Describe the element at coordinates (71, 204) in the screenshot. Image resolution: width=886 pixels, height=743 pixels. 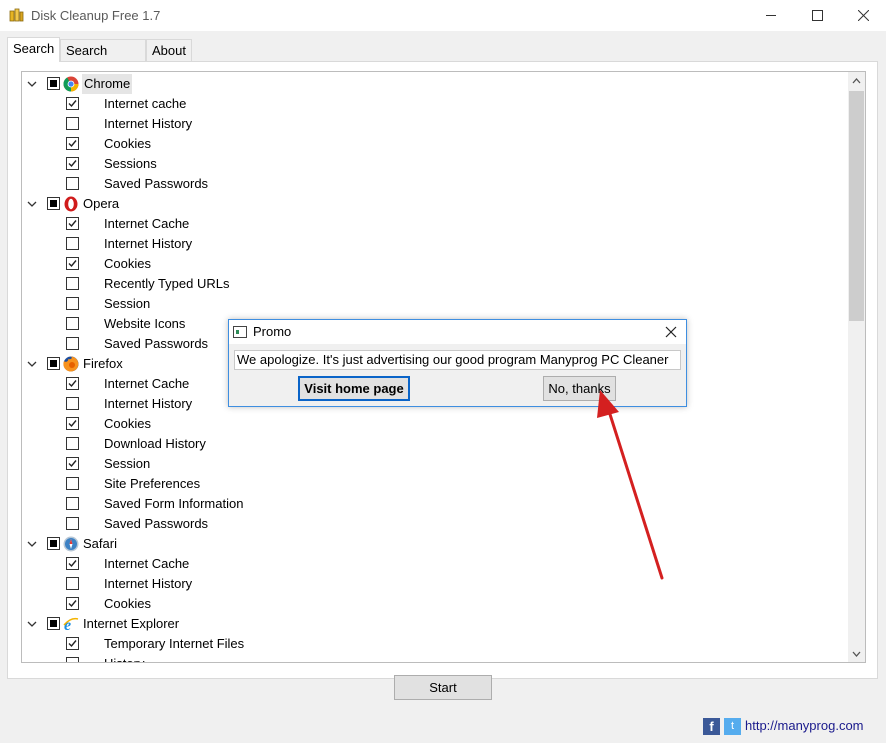
I see `opera-icon` at that location.